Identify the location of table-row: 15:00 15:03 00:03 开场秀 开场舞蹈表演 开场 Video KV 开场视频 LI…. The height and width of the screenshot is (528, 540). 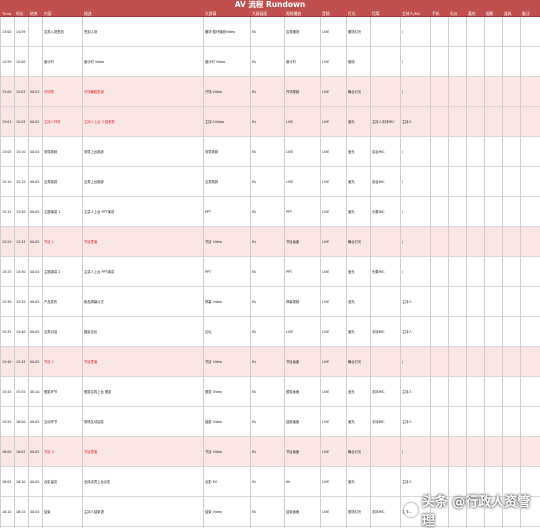
(270, 92).